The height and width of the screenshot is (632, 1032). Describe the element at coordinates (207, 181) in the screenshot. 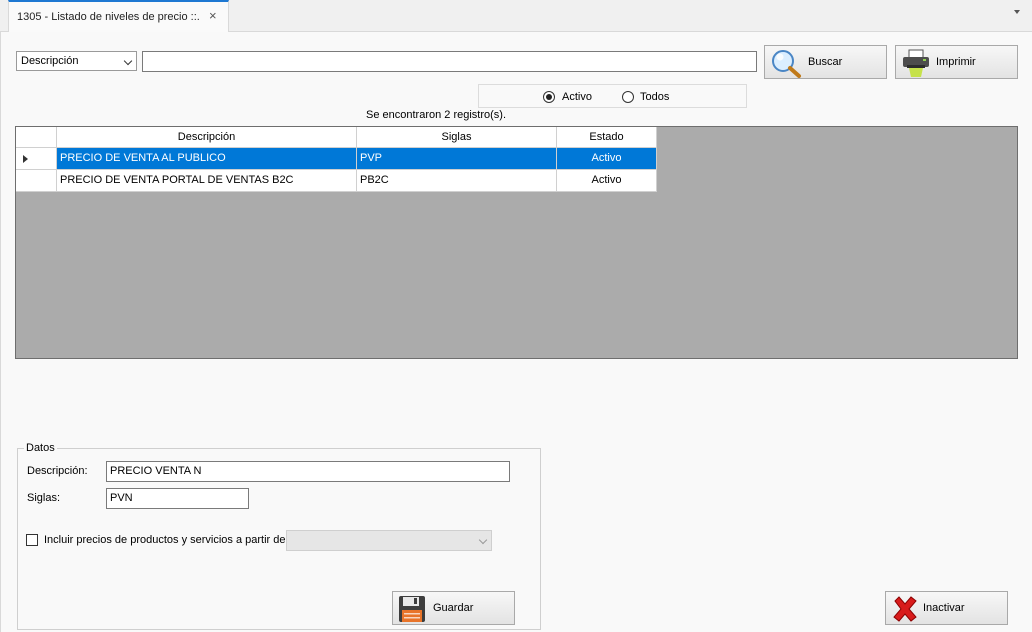

I see `table-row-cell-descripcion: PRECIO DE VENTA PORTAL DE VENTAS B2C` at that location.